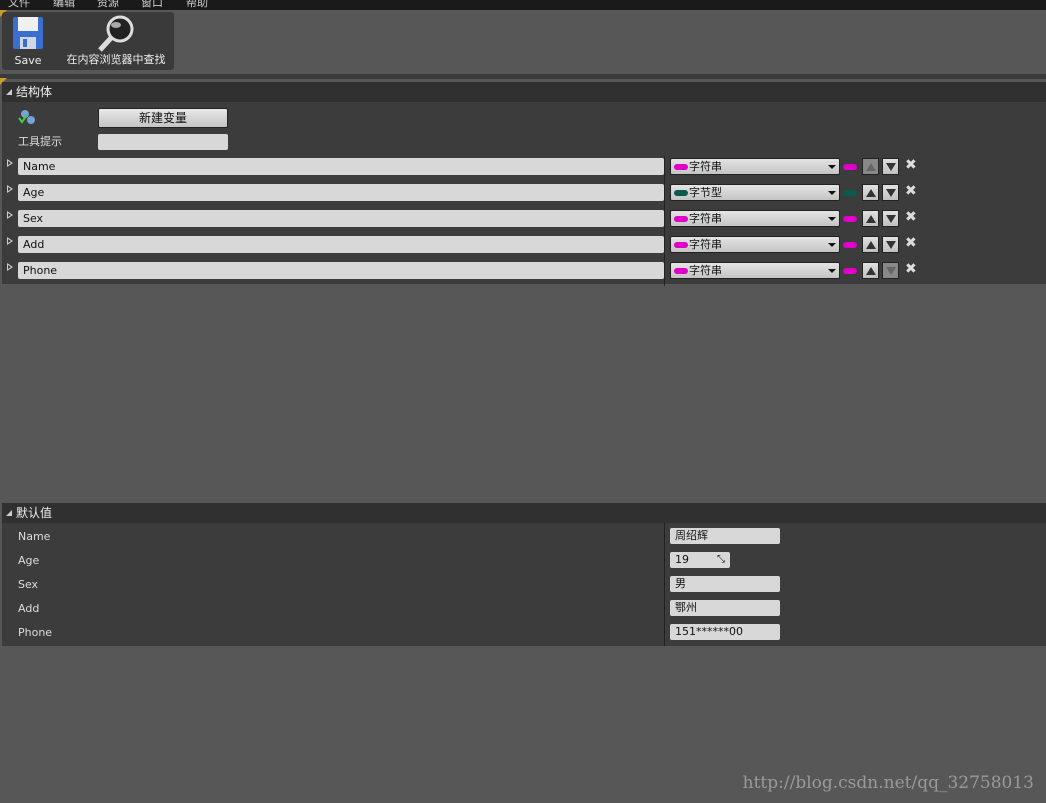 Image resolution: width=1046 pixels, height=803 pixels. What do you see at coordinates (341, 244) in the screenshot?
I see `variable-name-input: Add` at bounding box center [341, 244].